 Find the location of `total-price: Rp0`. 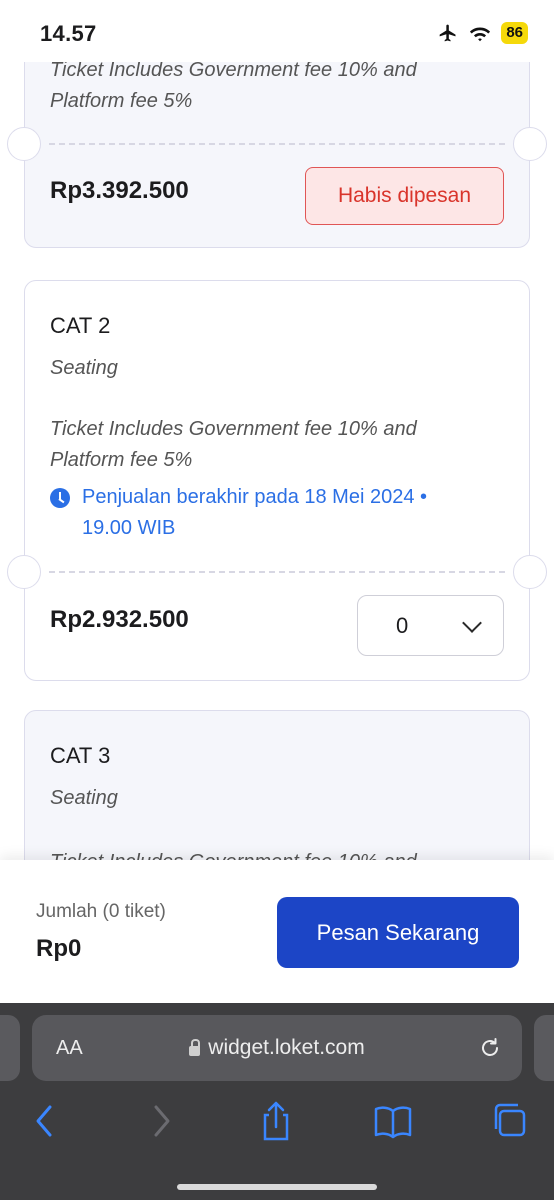

total-price: Rp0 is located at coordinates (59, 948).